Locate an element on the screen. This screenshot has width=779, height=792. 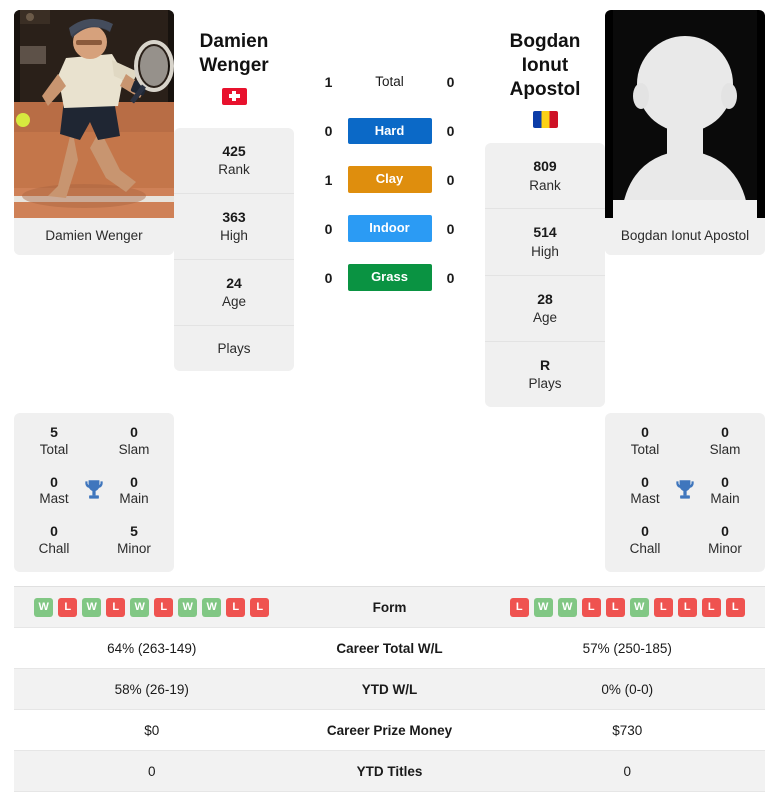
h2h-right-value-grass: 0 is located at coordinates (450, 277).